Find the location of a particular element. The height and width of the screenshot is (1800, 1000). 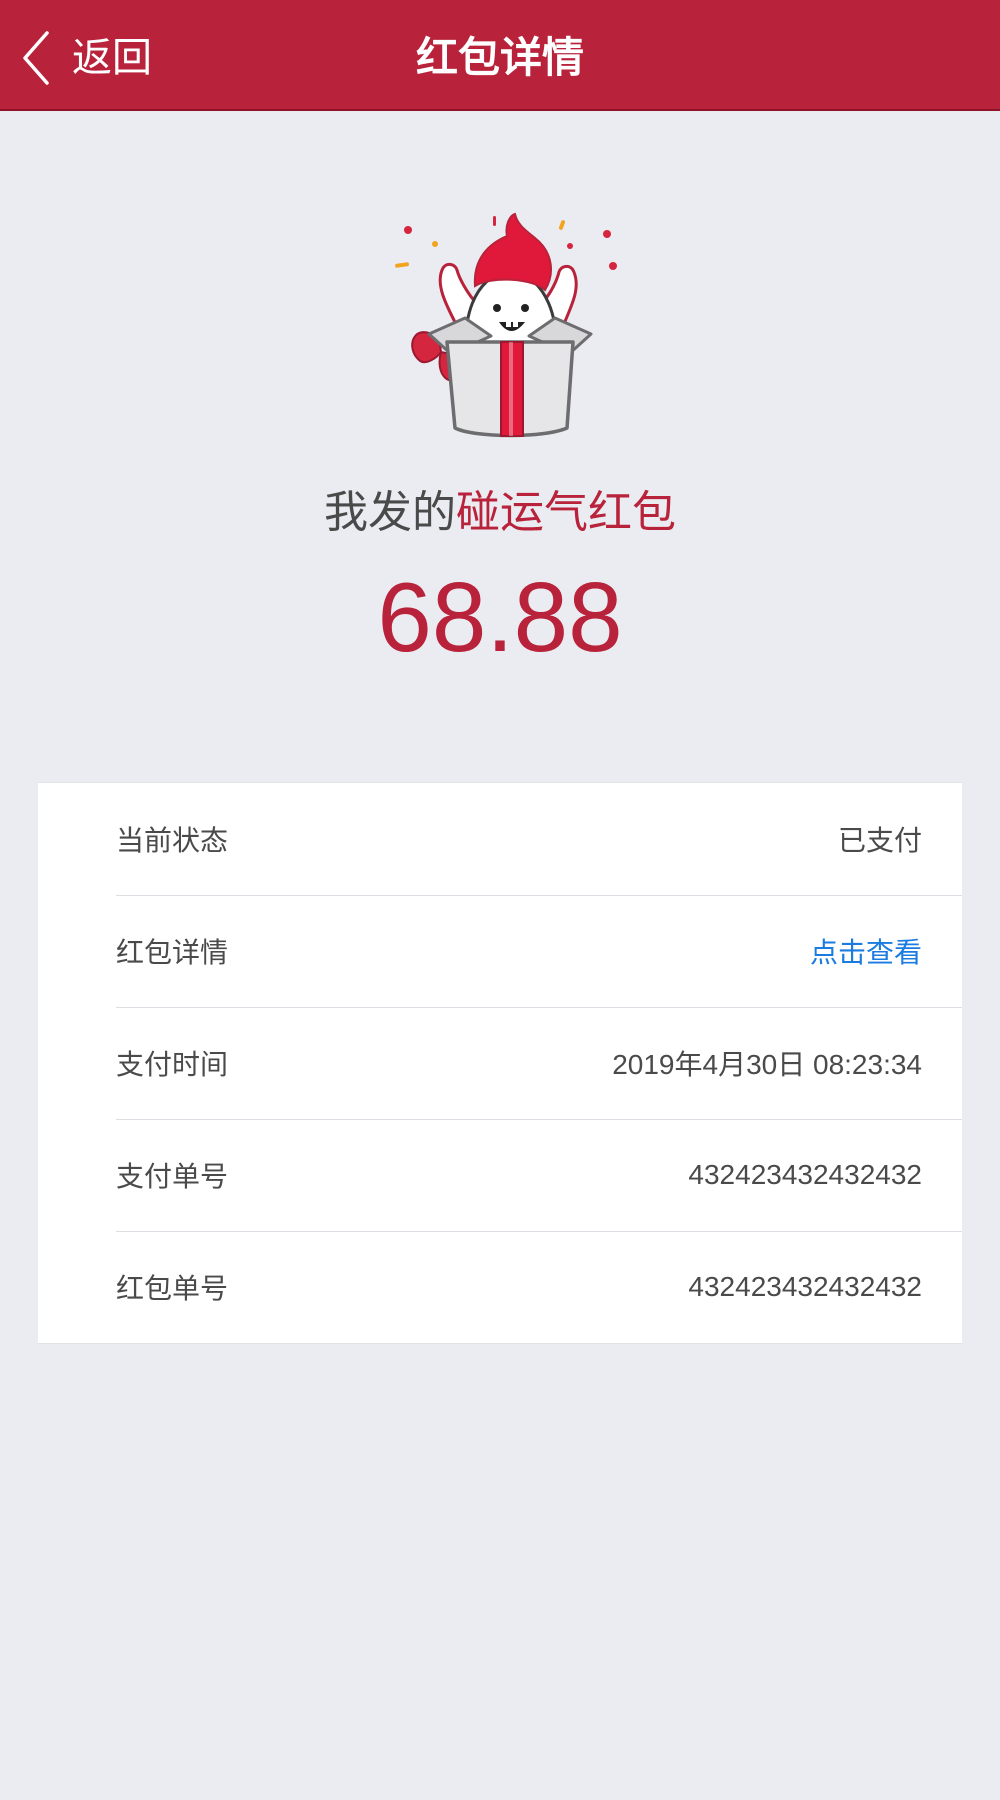

row-label: 红包单号 is located at coordinates (172, 1288).